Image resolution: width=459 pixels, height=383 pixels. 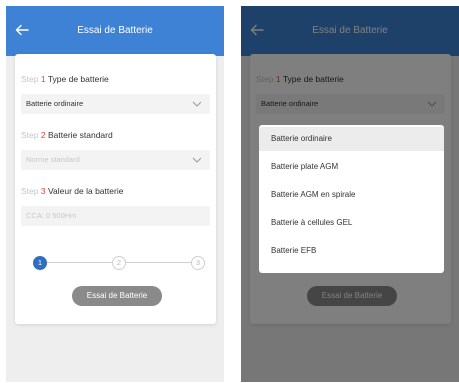 What do you see at coordinates (351, 139) in the screenshot?
I see `option-item: Batterie ordinaire` at bounding box center [351, 139].